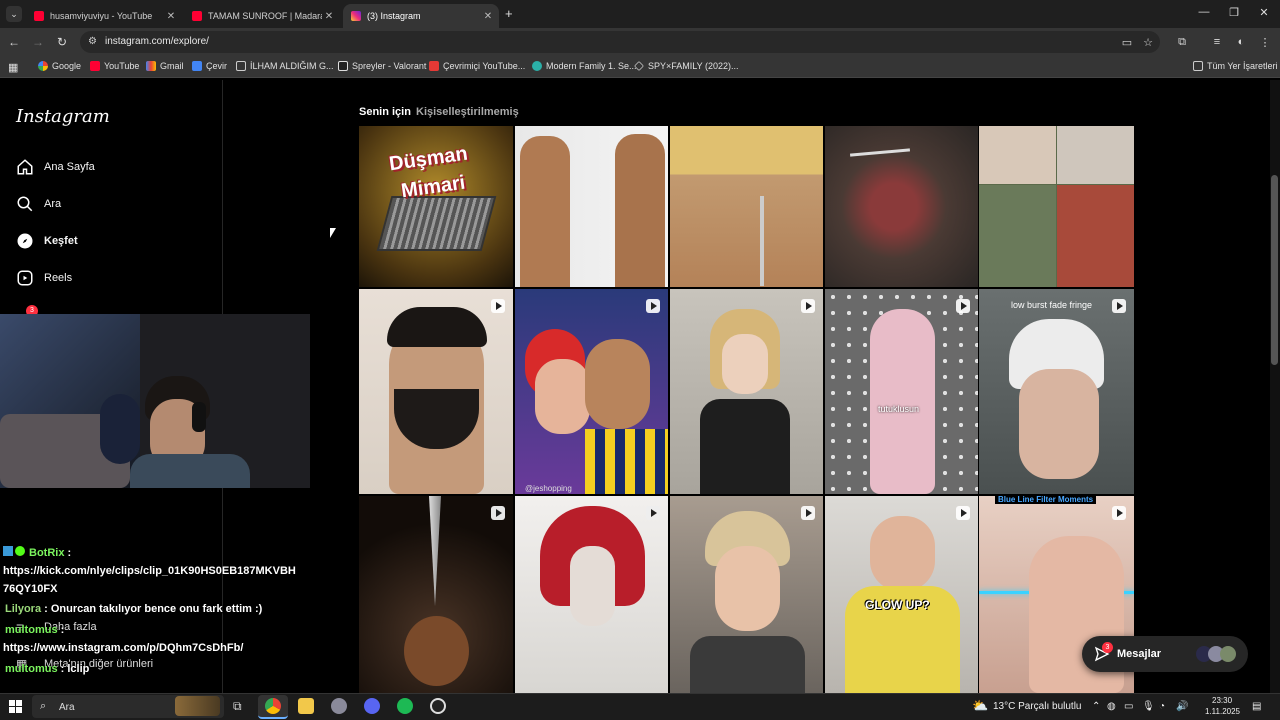 The width and height of the screenshot is (1280, 720). I want to click on forward-icon: →, so click(38, 42).